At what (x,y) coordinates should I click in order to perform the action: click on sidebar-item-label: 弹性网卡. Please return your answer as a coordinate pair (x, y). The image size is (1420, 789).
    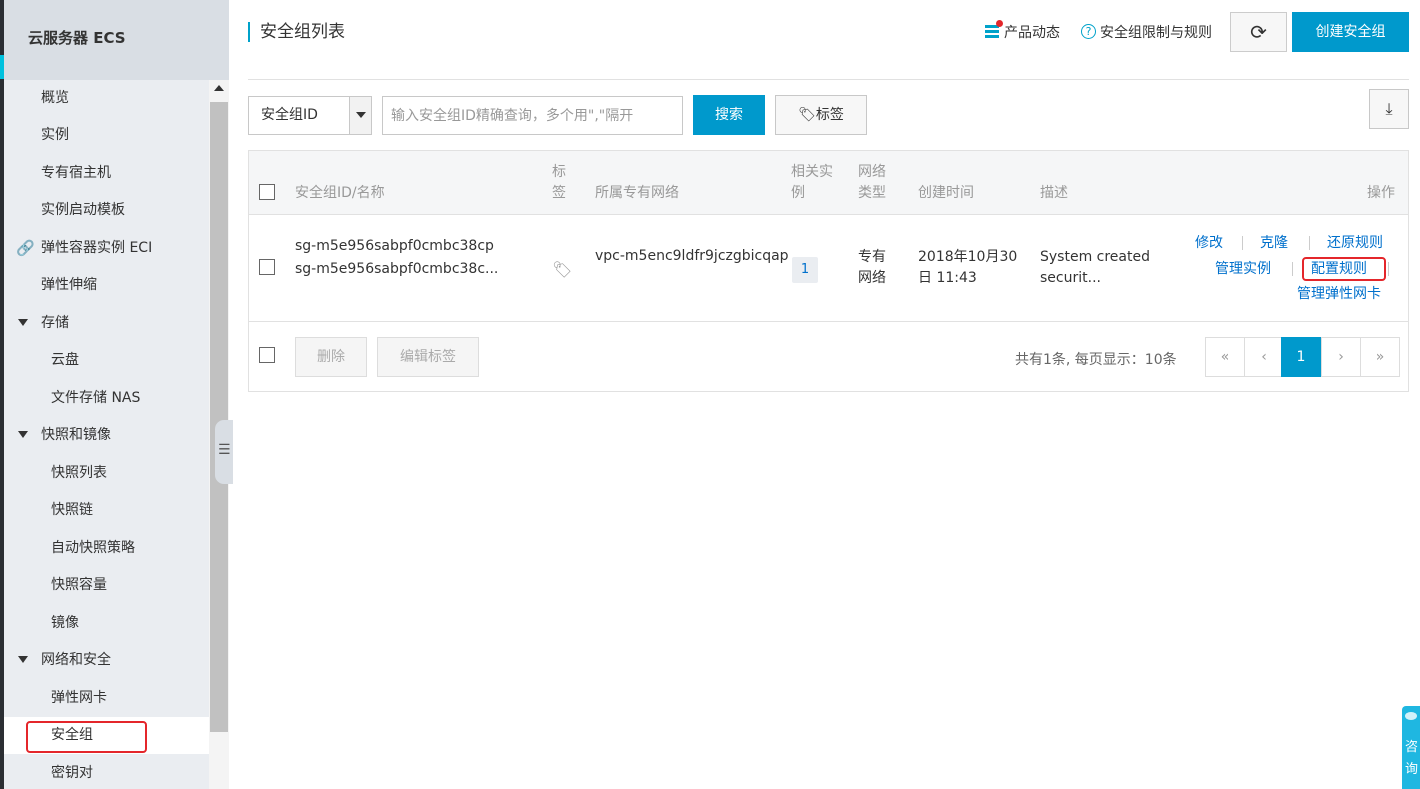
    Looking at the image, I should click on (79, 698).